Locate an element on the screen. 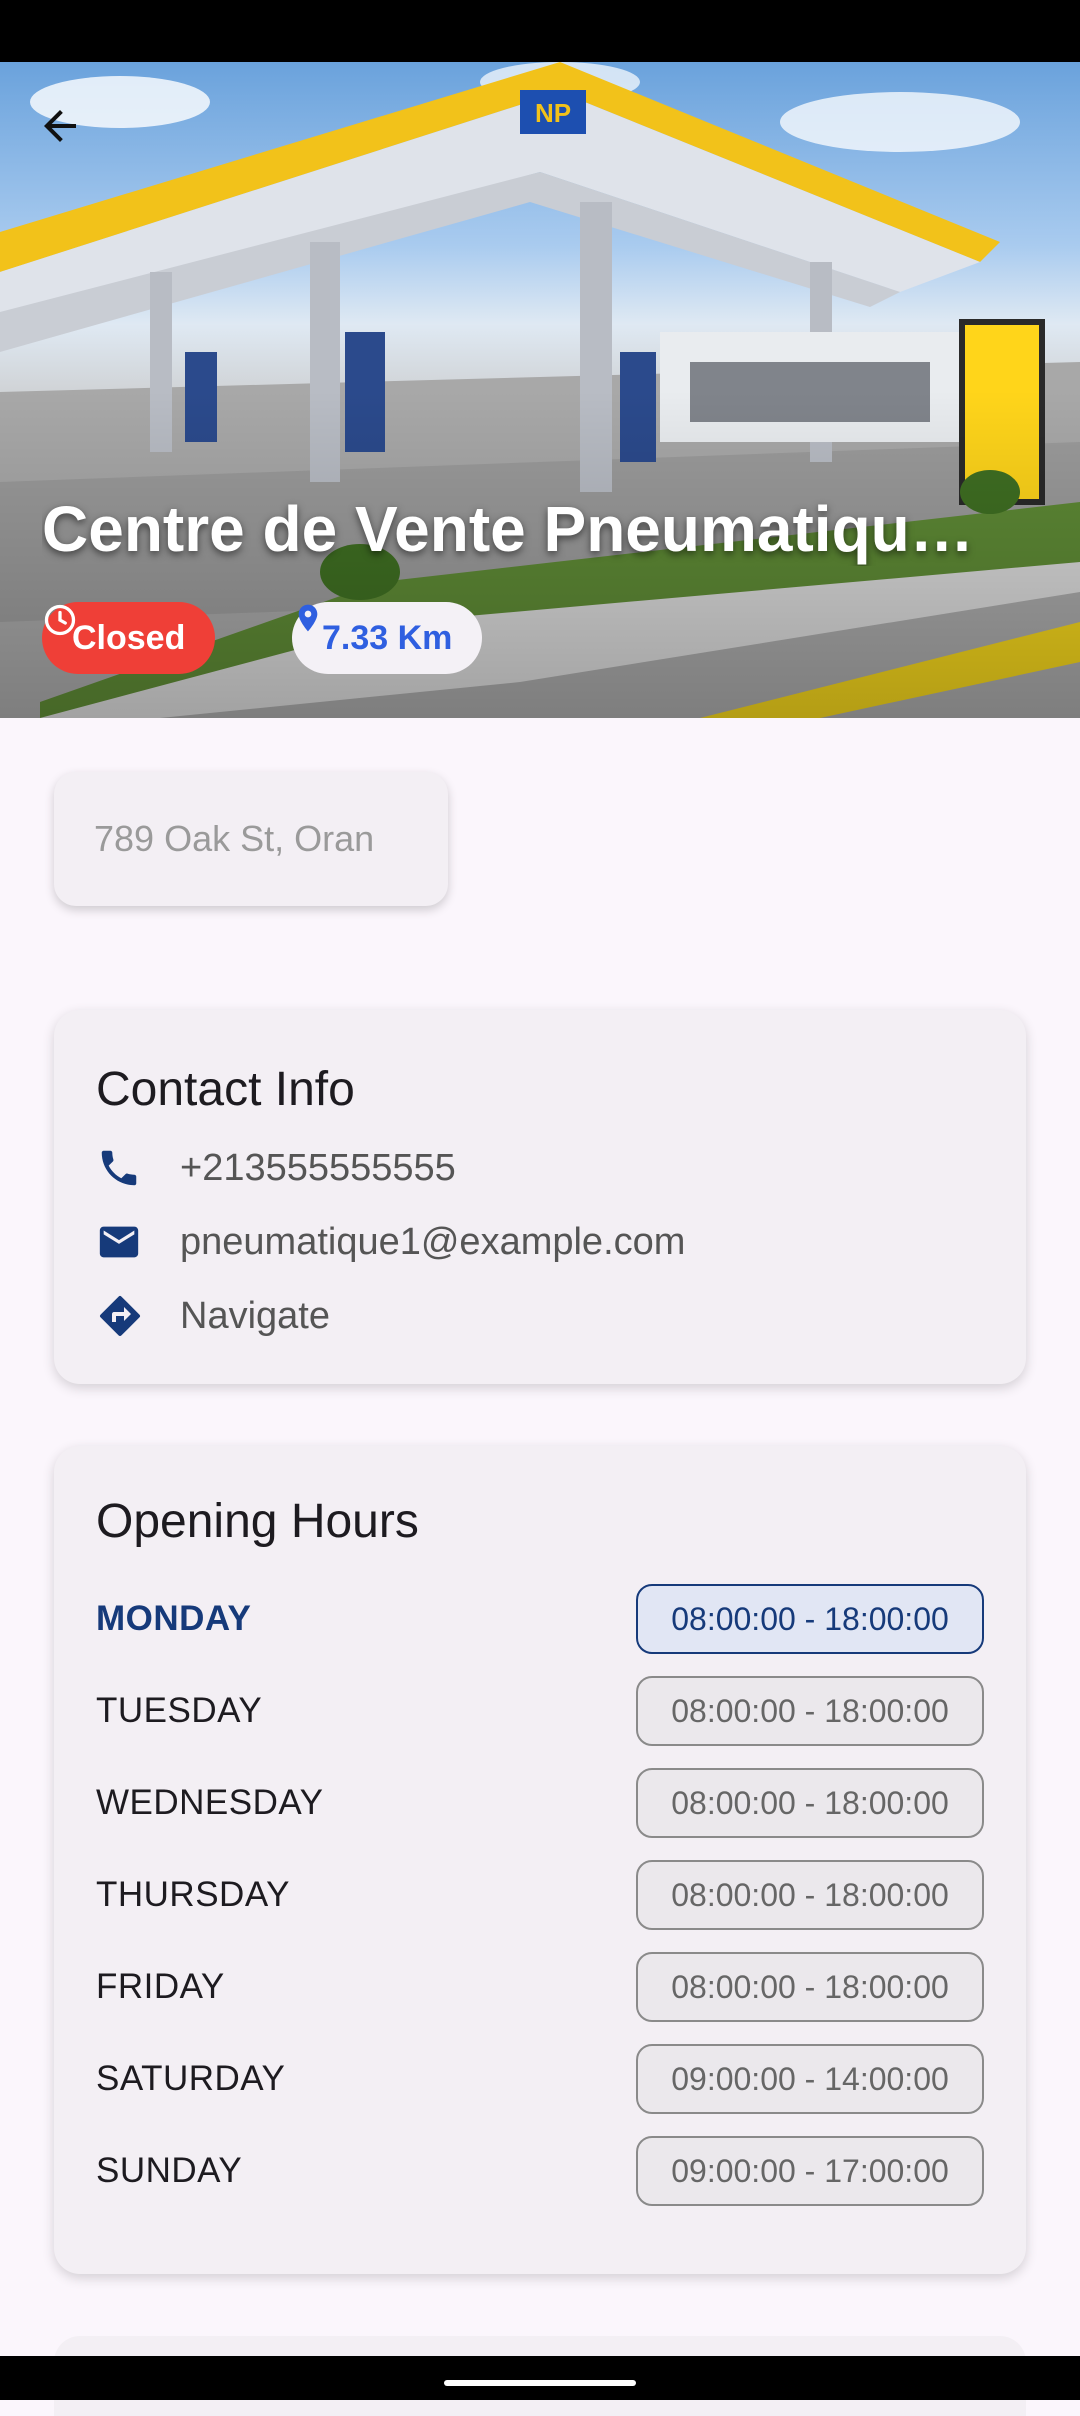 The image size is (1080, 2416). location-pin-icon is located at coordinates (308, 618).